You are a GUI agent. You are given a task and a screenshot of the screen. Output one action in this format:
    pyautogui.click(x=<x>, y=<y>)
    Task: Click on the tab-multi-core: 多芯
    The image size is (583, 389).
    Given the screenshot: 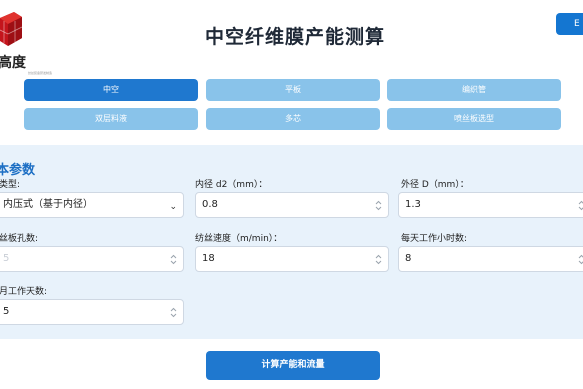 What is the action you would take?
    pyautogui.click(x=293, y=119)
    